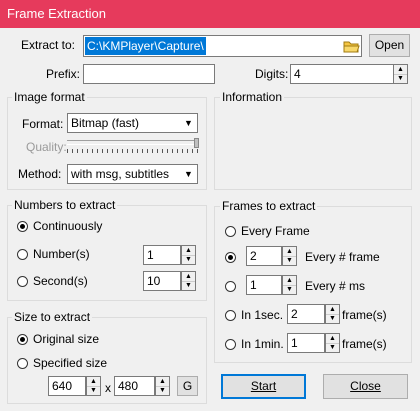  Describe the element at coordinates (133, 147) in the screenshot. I see `quality-slider` at that location.